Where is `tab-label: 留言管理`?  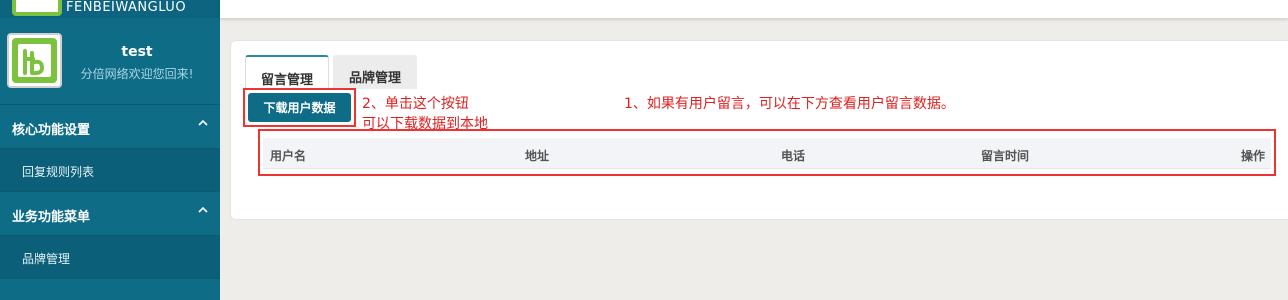
tab-label: 留言管理 is located at coordinates (286, 80).